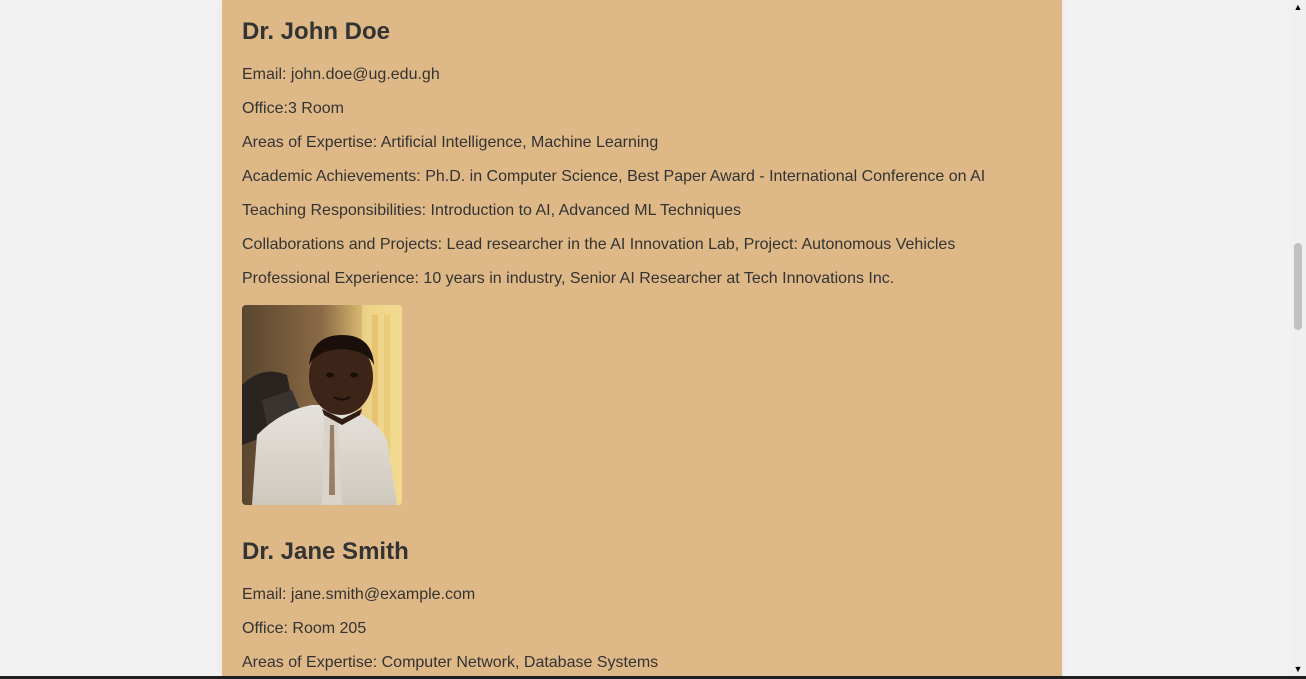 This screenshot has height=679, width=1306. I want to click on faculty-name: Dr. Jane Smith, so click(325, 551).